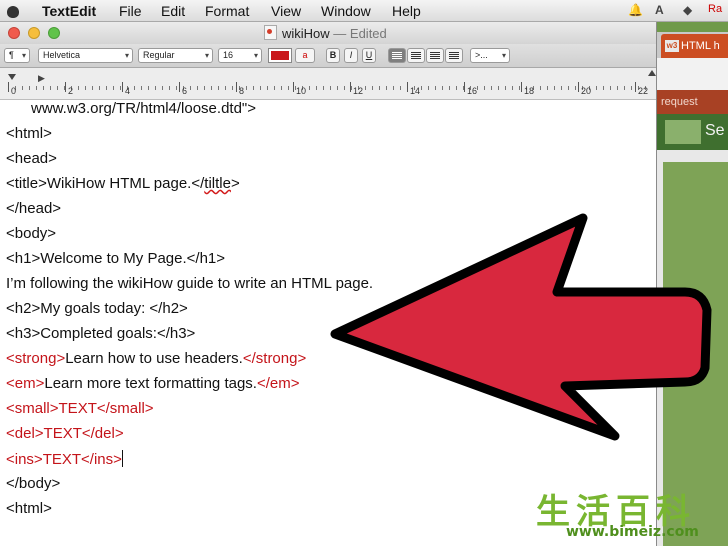  Describe the element at coordinates (306, 33) in the screenshot. I see `window-title-text: wikiHow` at that location.